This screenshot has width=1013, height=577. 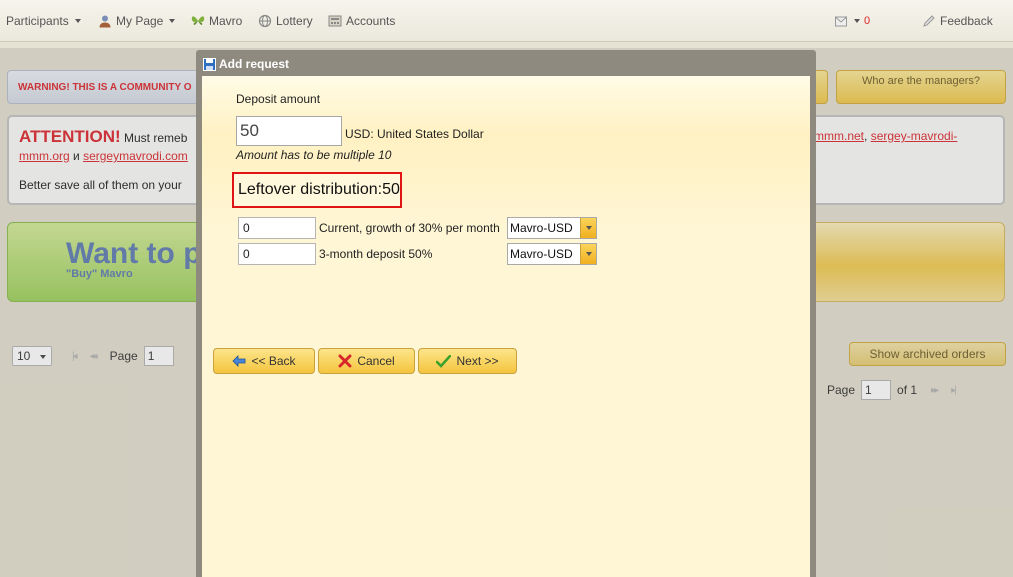 What do you see at coordinates (929, 21) in the screenshot?
I see `pencil-icon` at bounding box center [929, 21].